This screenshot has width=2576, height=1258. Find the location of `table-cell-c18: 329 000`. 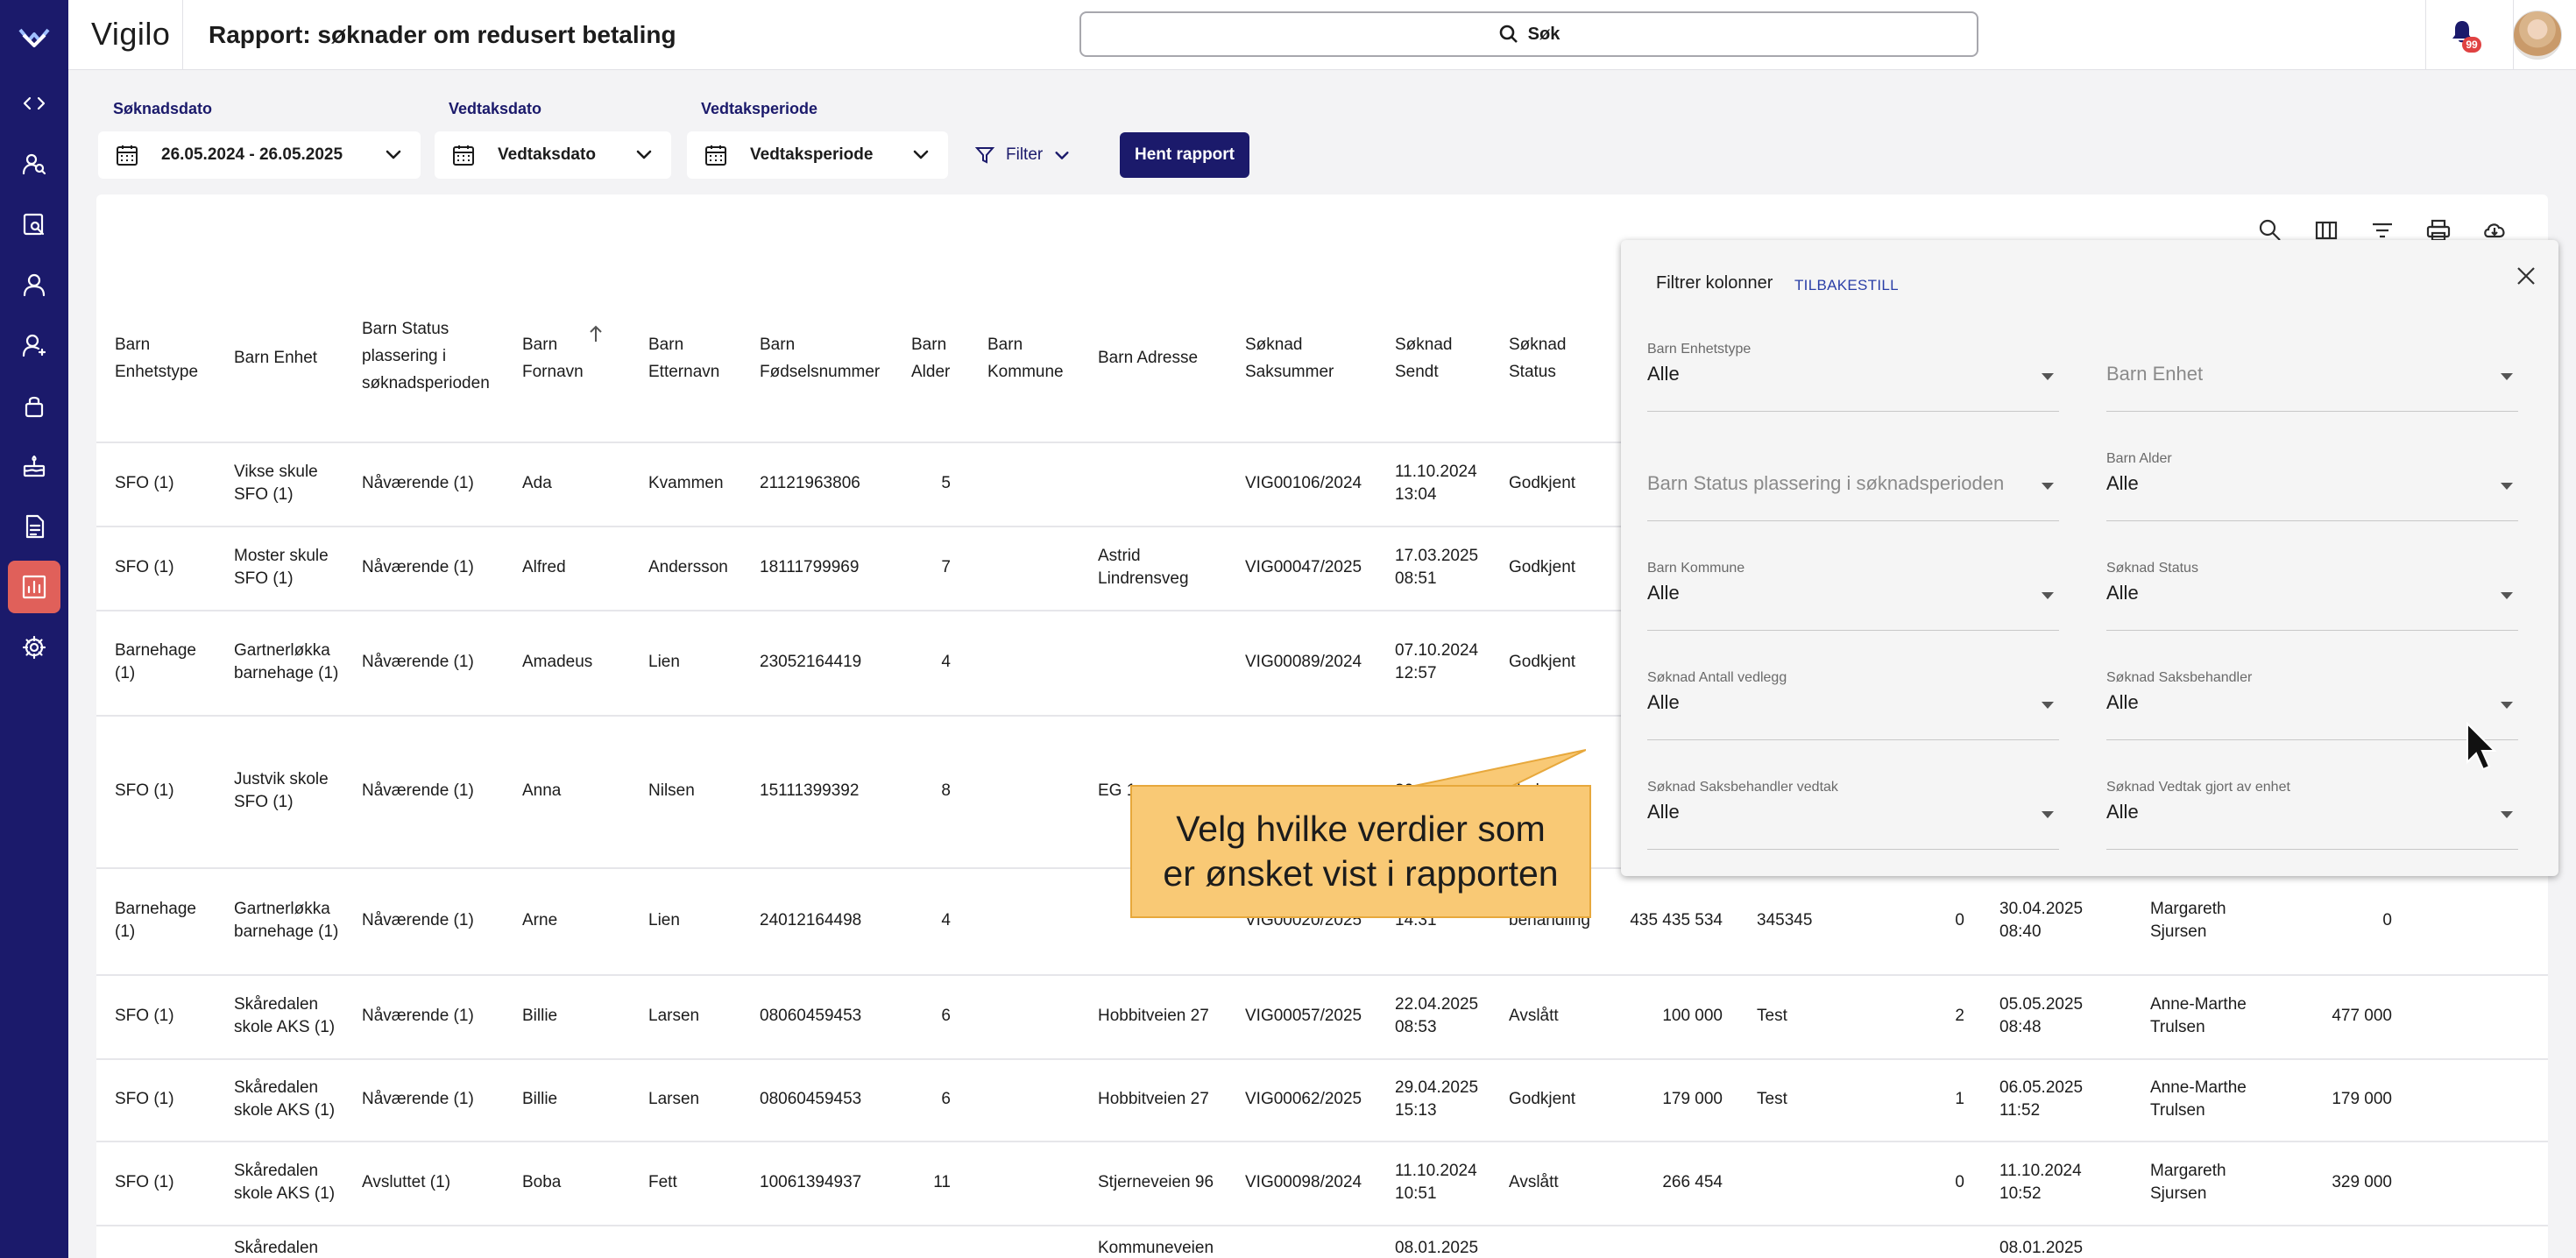

table-cell-c18: 329 000 is located at coordinates (2362, 1182).